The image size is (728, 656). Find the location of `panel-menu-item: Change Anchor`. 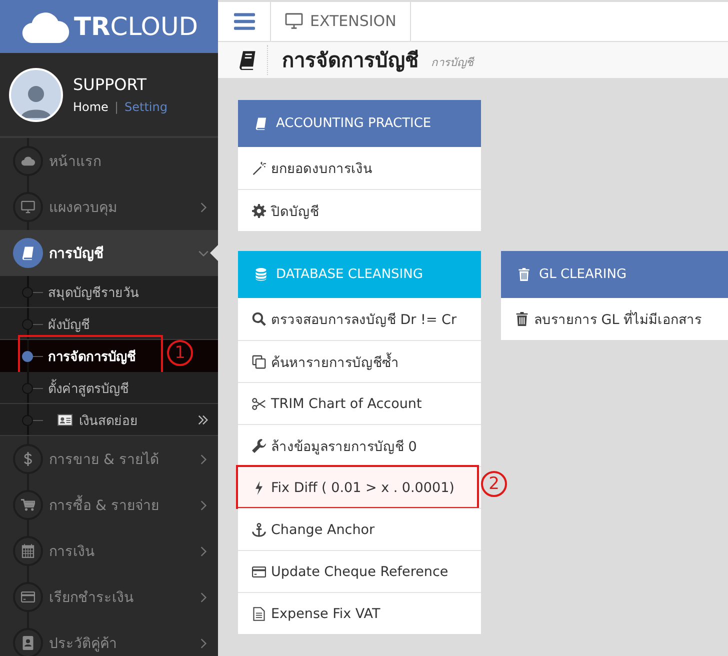

panel-menu-item: Change Anchor is located at coordinates (359, 529).